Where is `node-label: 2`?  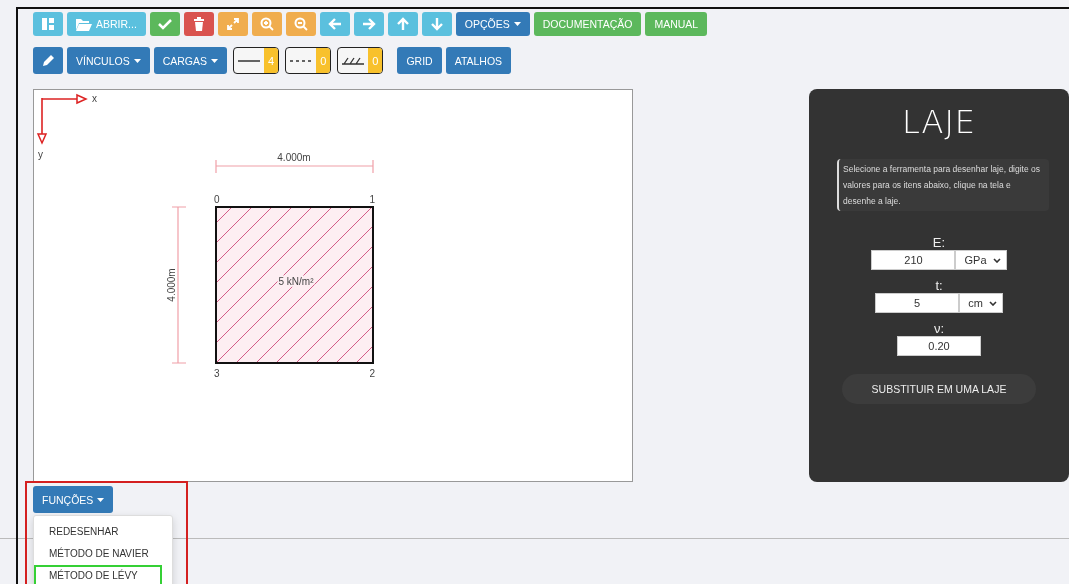 node-label: 2 is located at coordinates (372, 373).